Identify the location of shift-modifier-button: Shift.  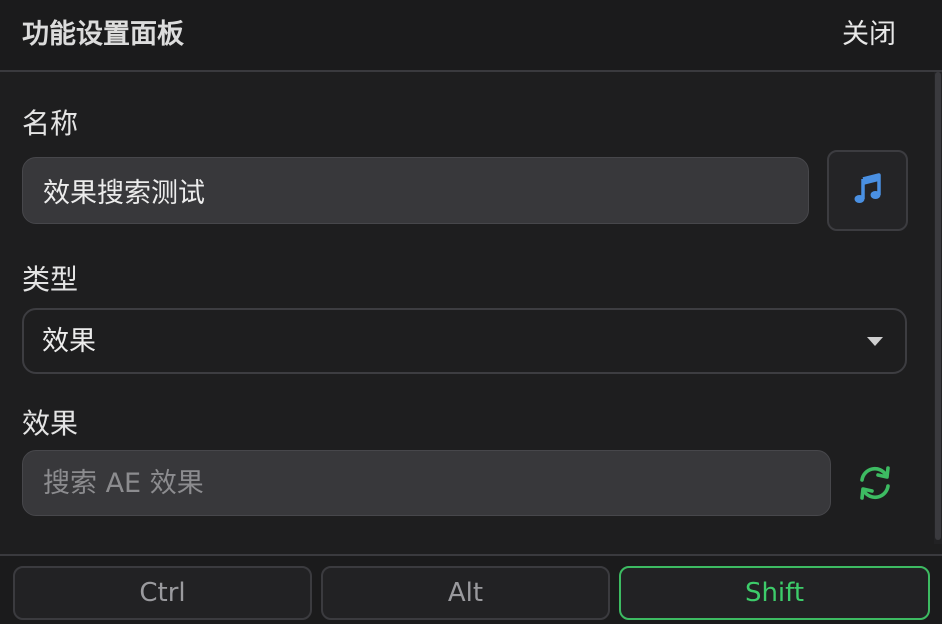
(774, 593).